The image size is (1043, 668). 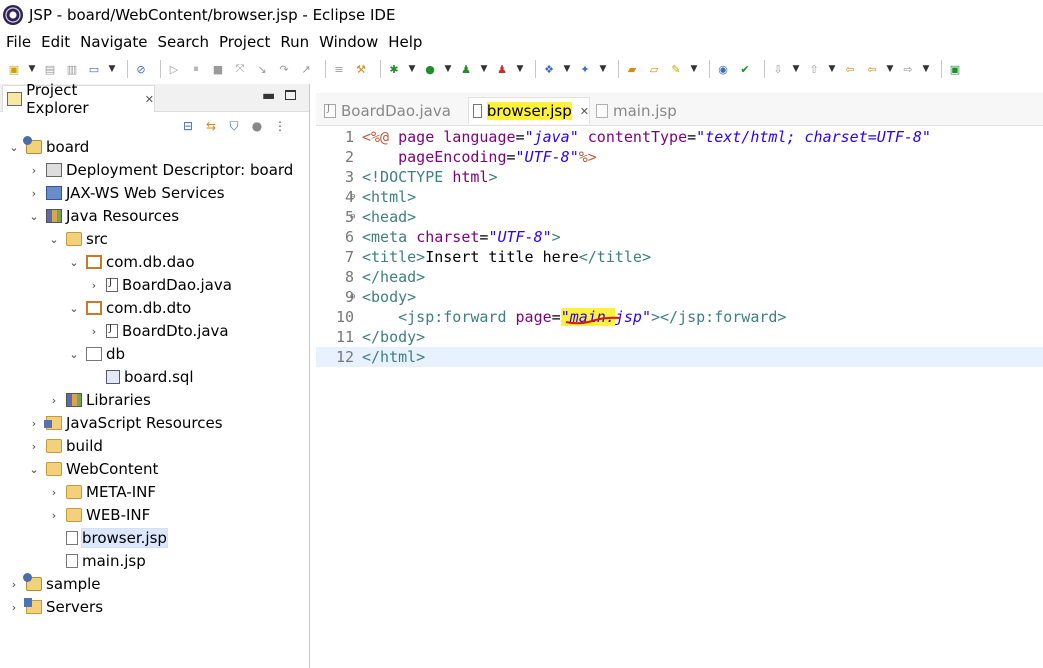 What do you see at coordinates (113, 42) in the screenshot?
I see `menu-navigate: Navigate` at bounding box center [113, 42].